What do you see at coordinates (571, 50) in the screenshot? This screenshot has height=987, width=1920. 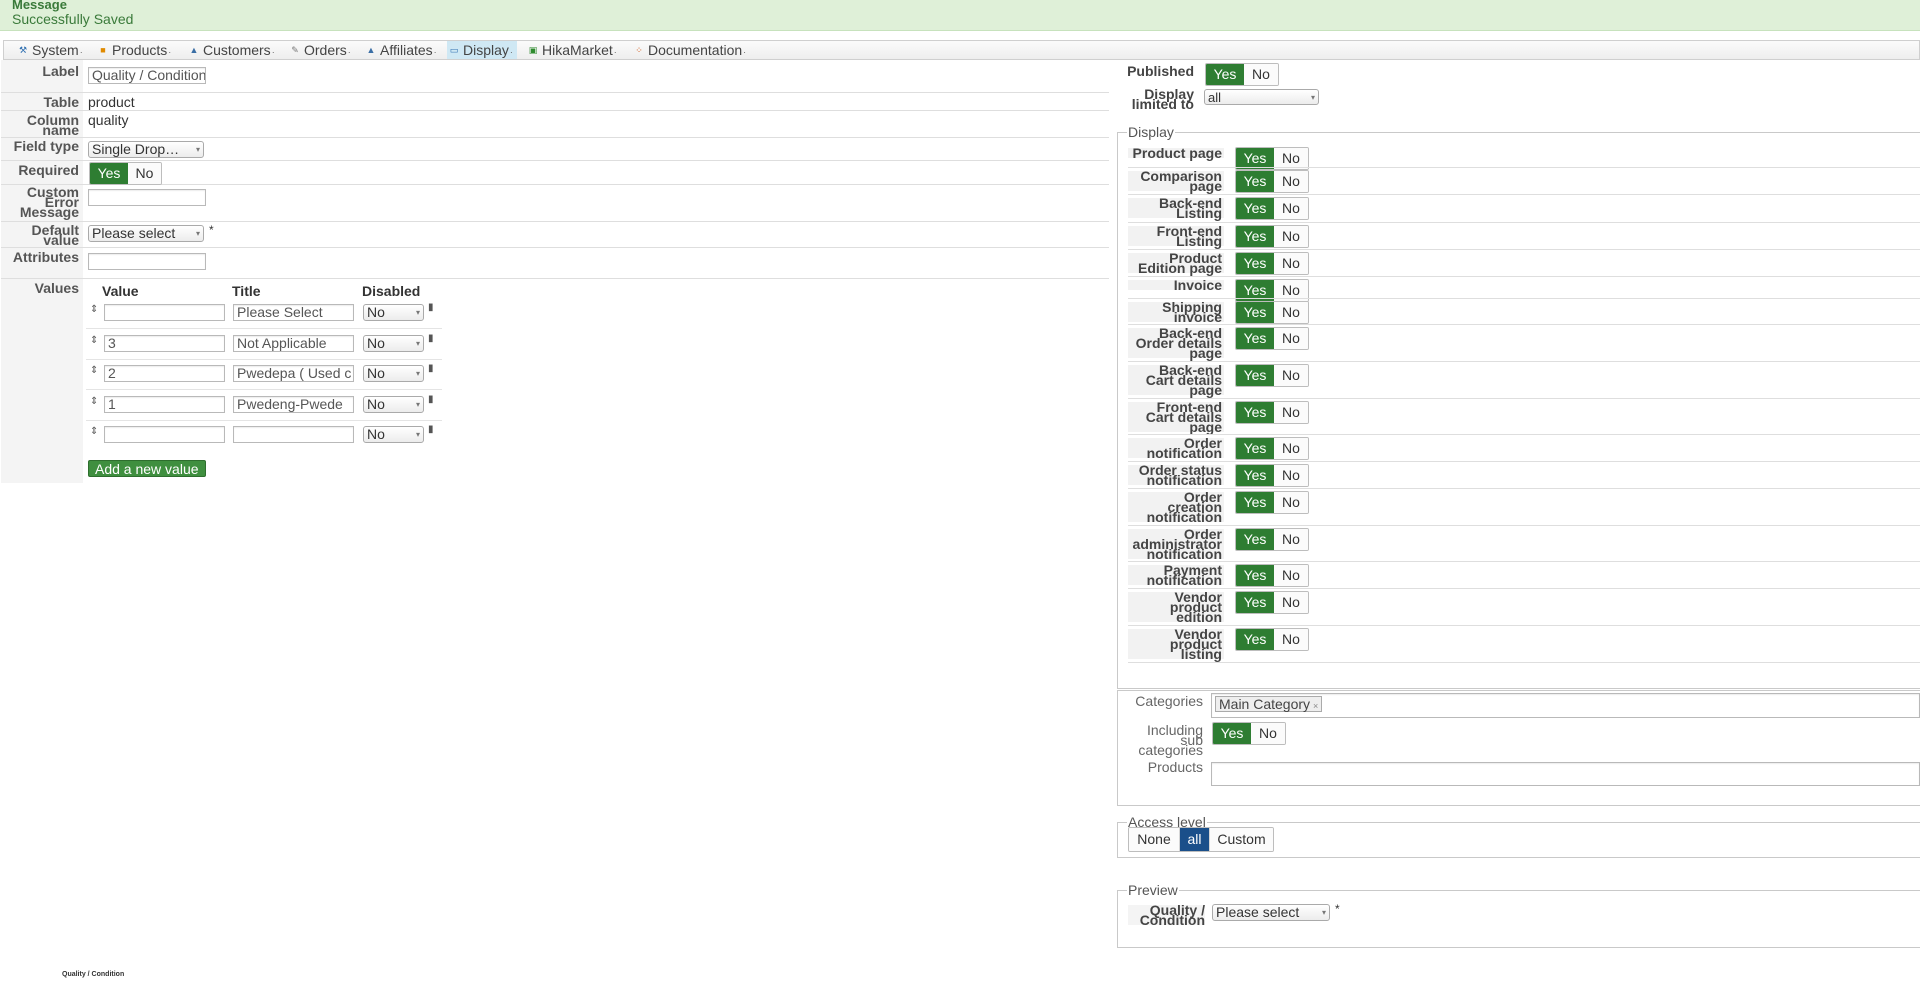 I see `menu-hikamarket: ▣ HikaMarket·` at bounding box center [571, 50].